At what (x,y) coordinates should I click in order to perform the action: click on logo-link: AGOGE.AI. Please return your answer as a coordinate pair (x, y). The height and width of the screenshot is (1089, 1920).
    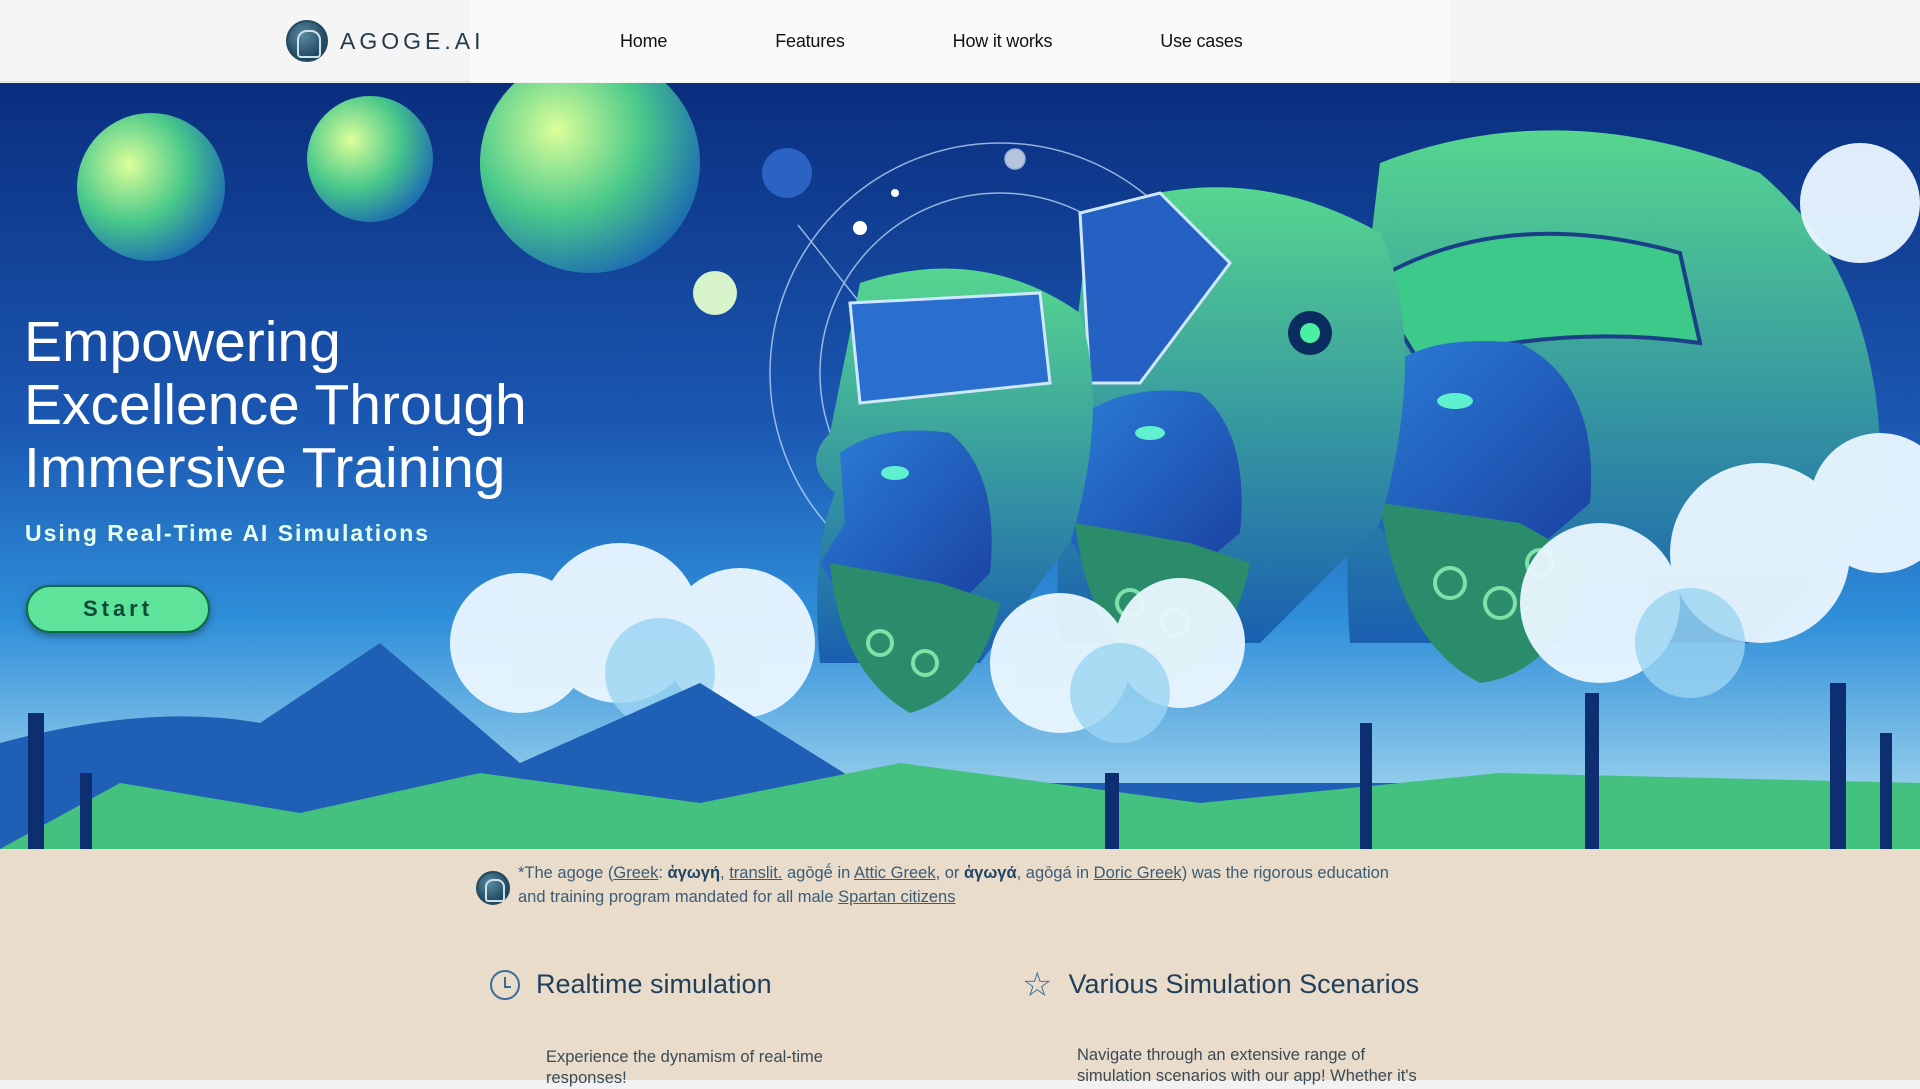
    Looking at the image, I should click on (385, 41).